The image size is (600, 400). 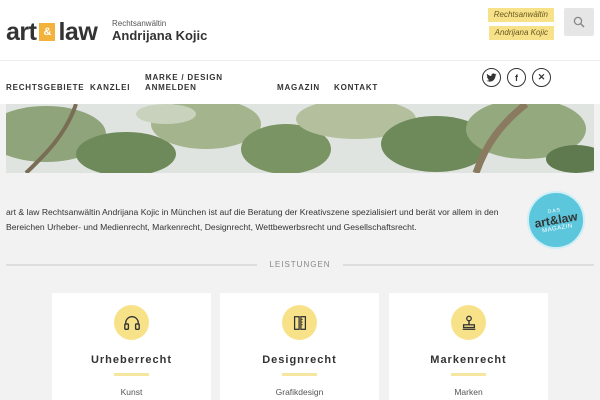 What do you see at coordinates (491, 77) in the screenshot?
I see `twitter-icon` at bounding box center [491, 77].